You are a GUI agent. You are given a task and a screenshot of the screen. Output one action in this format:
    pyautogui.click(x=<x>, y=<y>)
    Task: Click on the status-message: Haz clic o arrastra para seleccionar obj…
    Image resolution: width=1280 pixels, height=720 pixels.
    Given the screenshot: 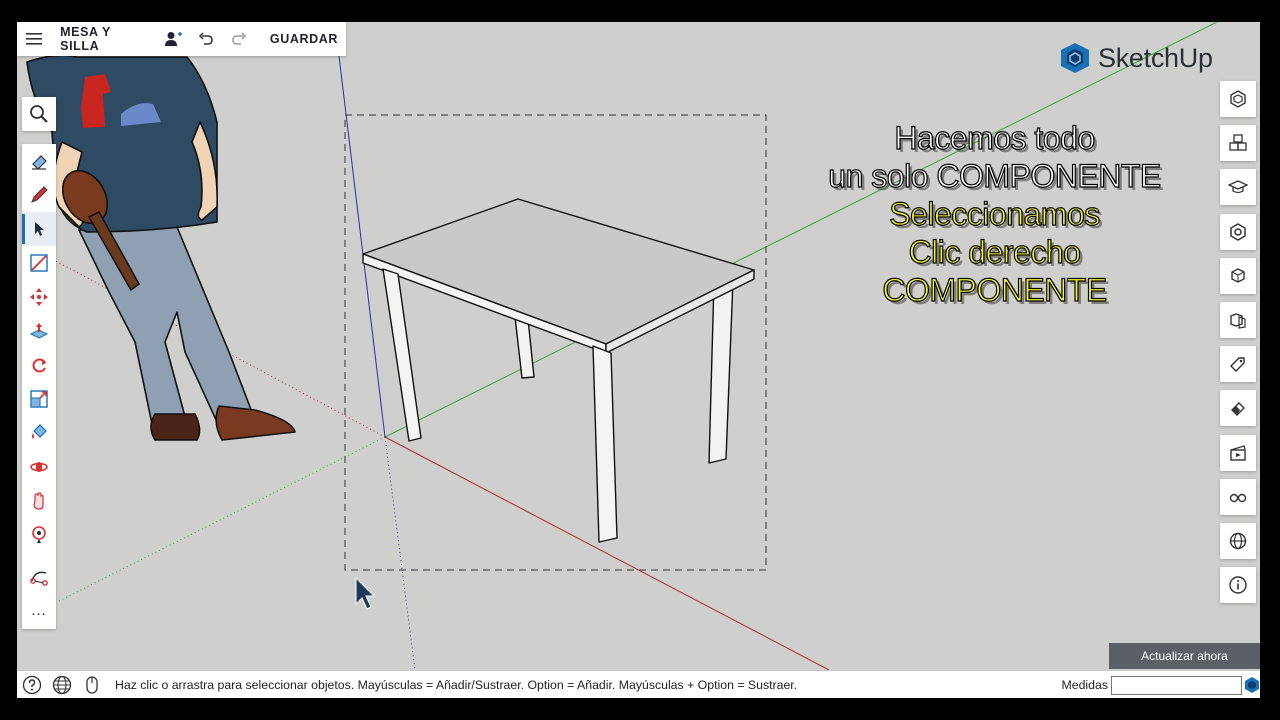 What is the action you would take?
    pyautogui.click(x=456, y=684)
    